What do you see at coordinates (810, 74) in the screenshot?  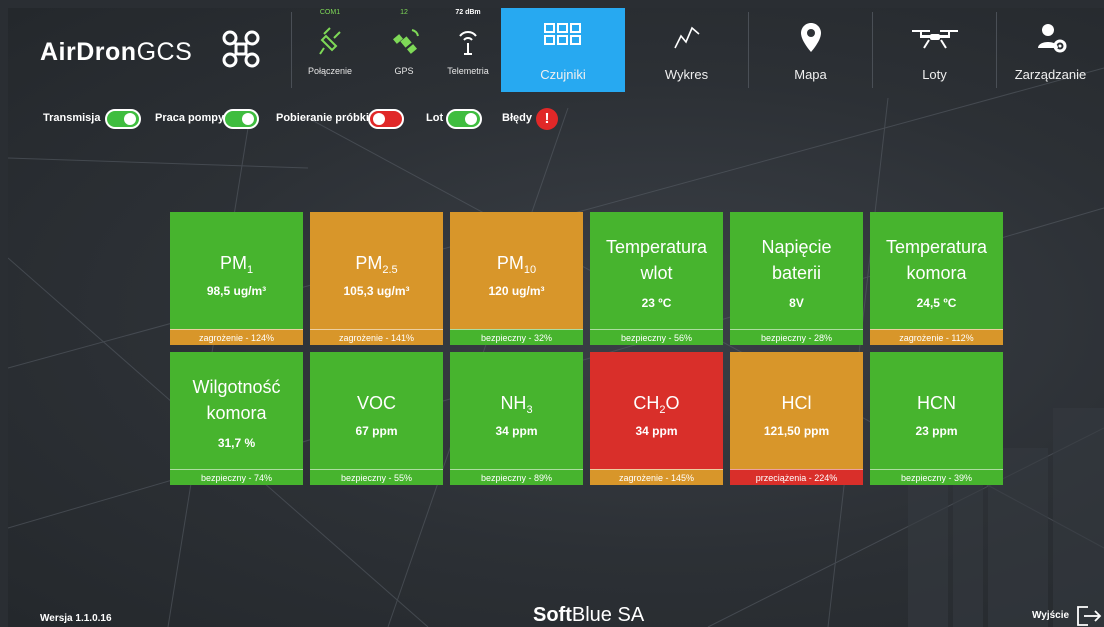 I see `tab-mapa-label: Mapa` at bounding box center [810, 74].